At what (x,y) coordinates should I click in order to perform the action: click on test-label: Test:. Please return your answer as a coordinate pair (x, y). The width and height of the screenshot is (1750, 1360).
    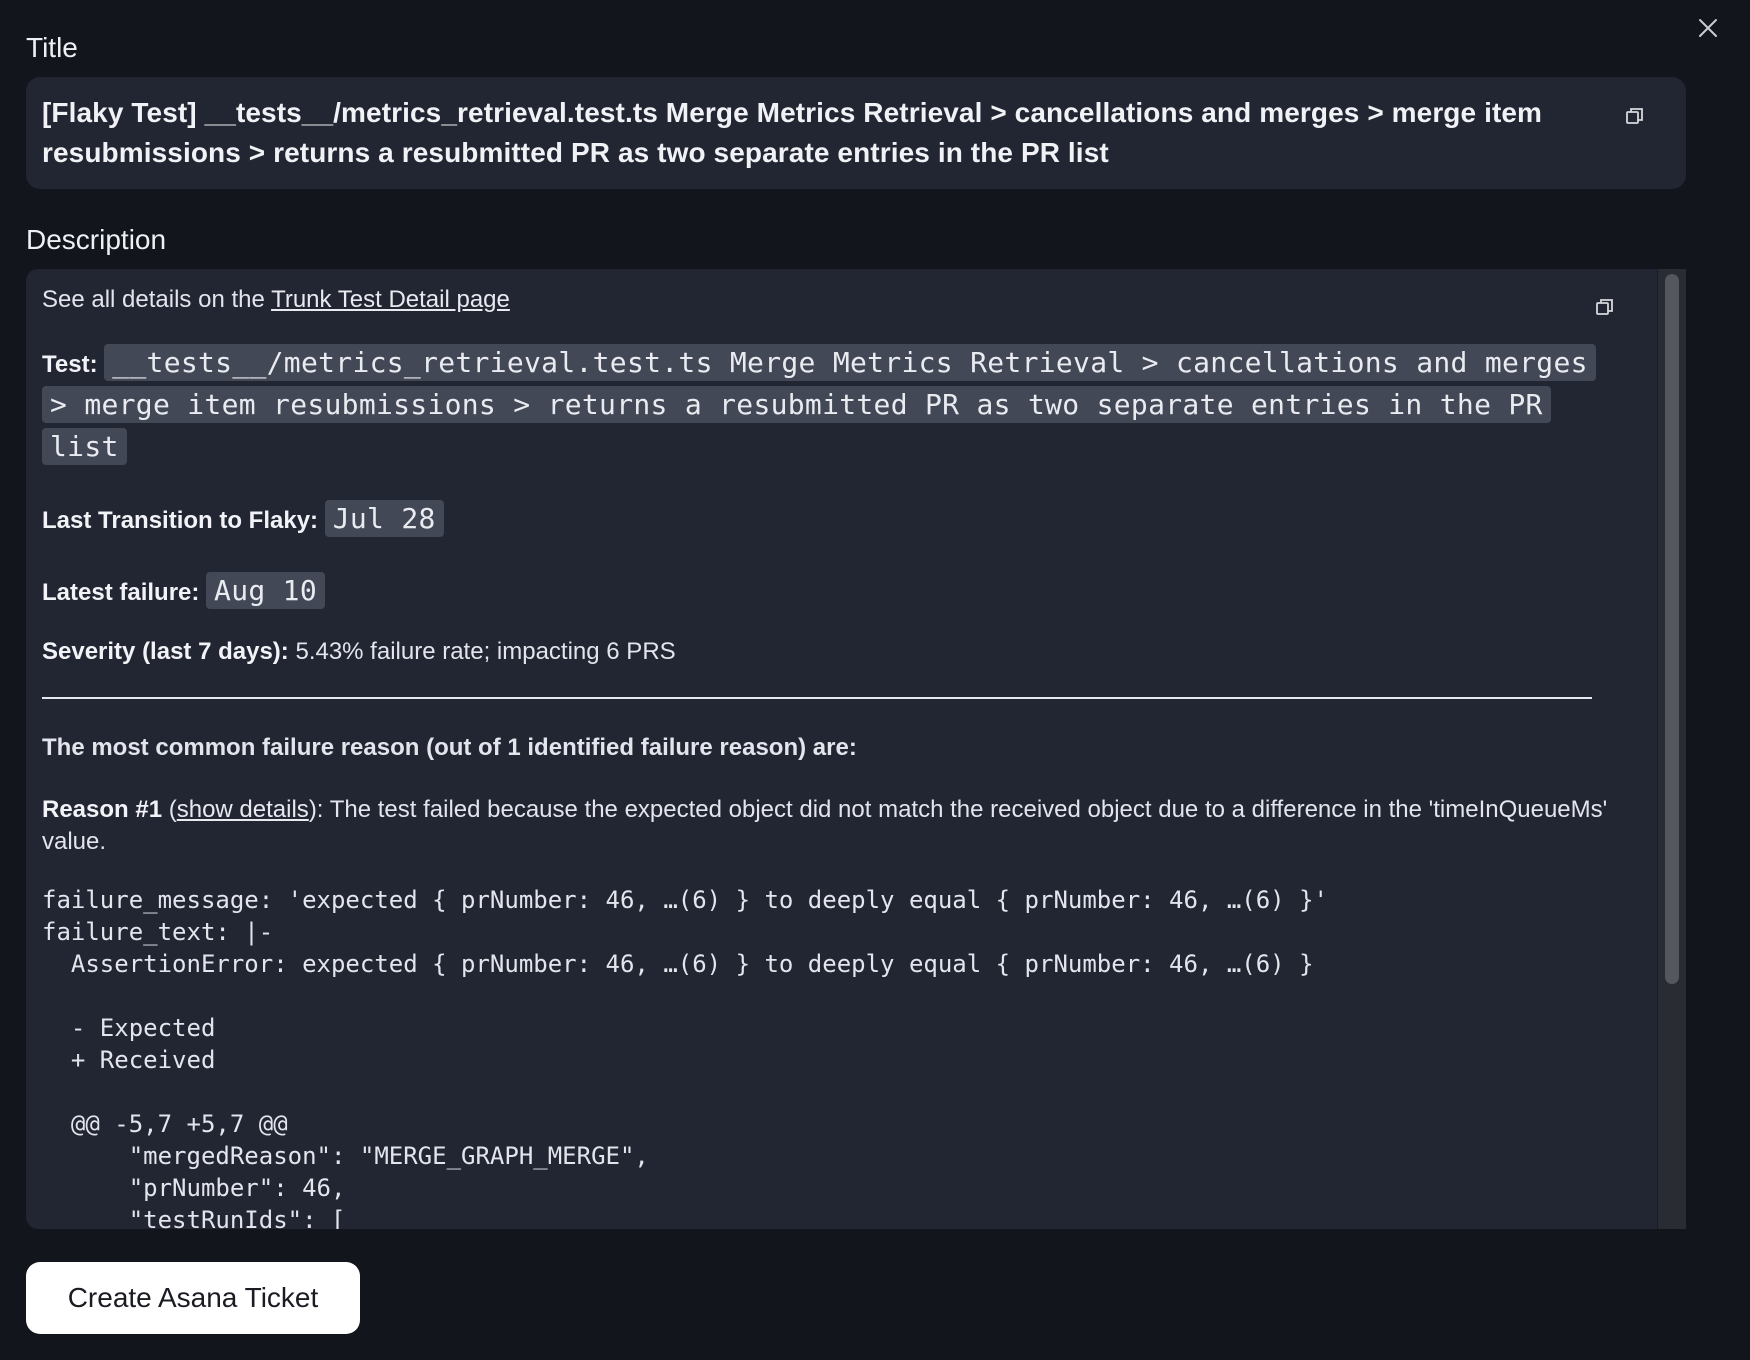
    Looking at the image, I should click on (70, 364).